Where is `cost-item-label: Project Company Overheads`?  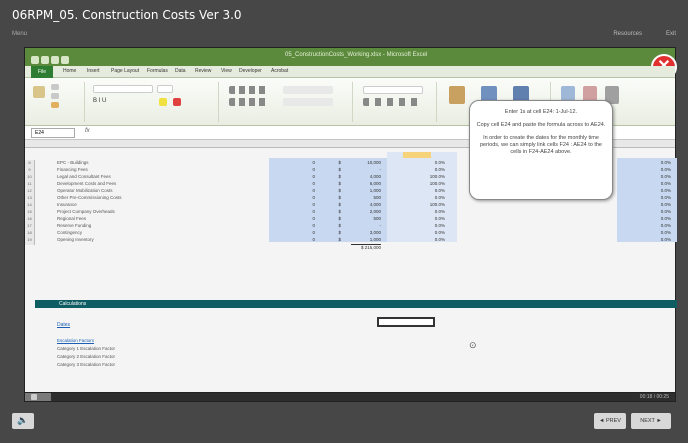 cost-item-label: Project Company Overheads is located at coordinates (86, 211).